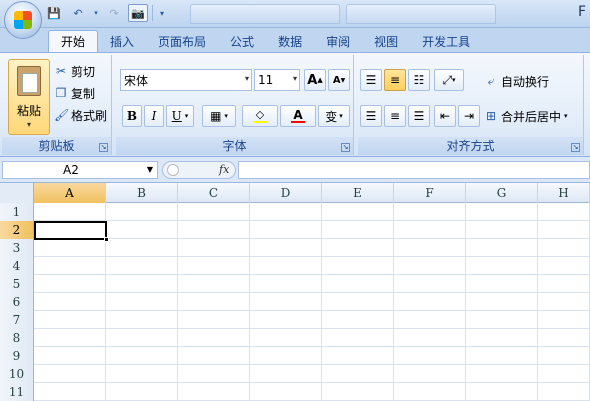 This screenshot has height=401, width=590. I want to click on cell-h5, so click(564, 283).